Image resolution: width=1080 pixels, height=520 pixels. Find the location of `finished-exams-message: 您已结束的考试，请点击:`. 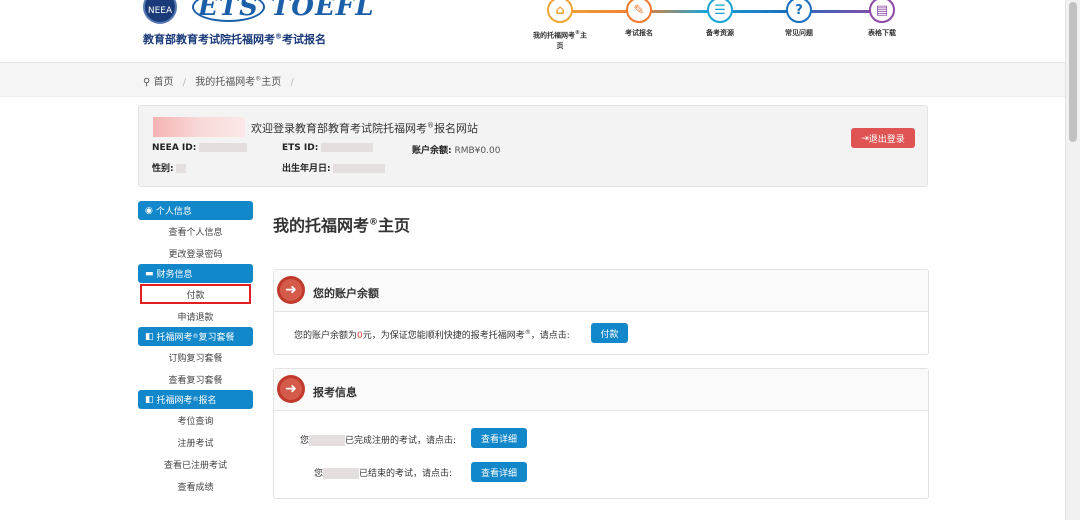

finished-exams-message: 您已结束的考试，请点击: is located at coordinates (383, 473).